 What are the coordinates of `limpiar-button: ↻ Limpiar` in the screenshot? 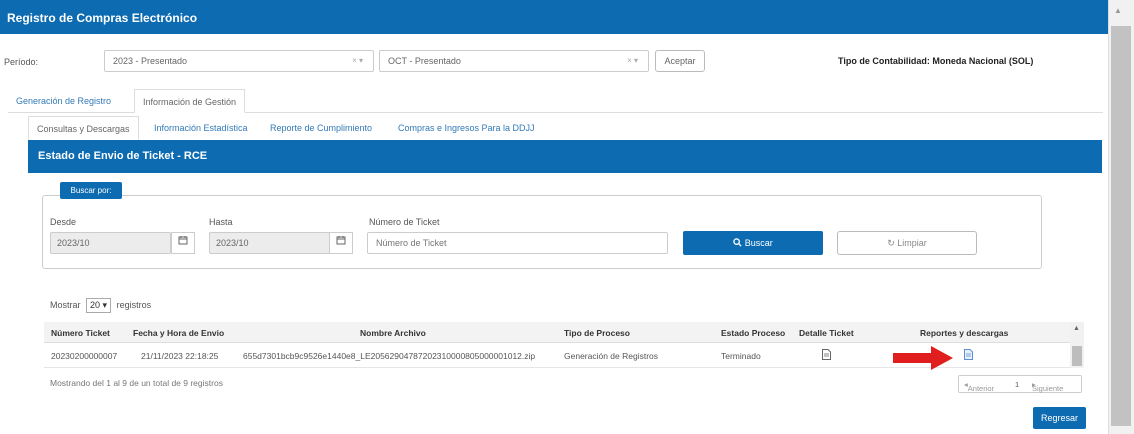 It's located at (907, 243).